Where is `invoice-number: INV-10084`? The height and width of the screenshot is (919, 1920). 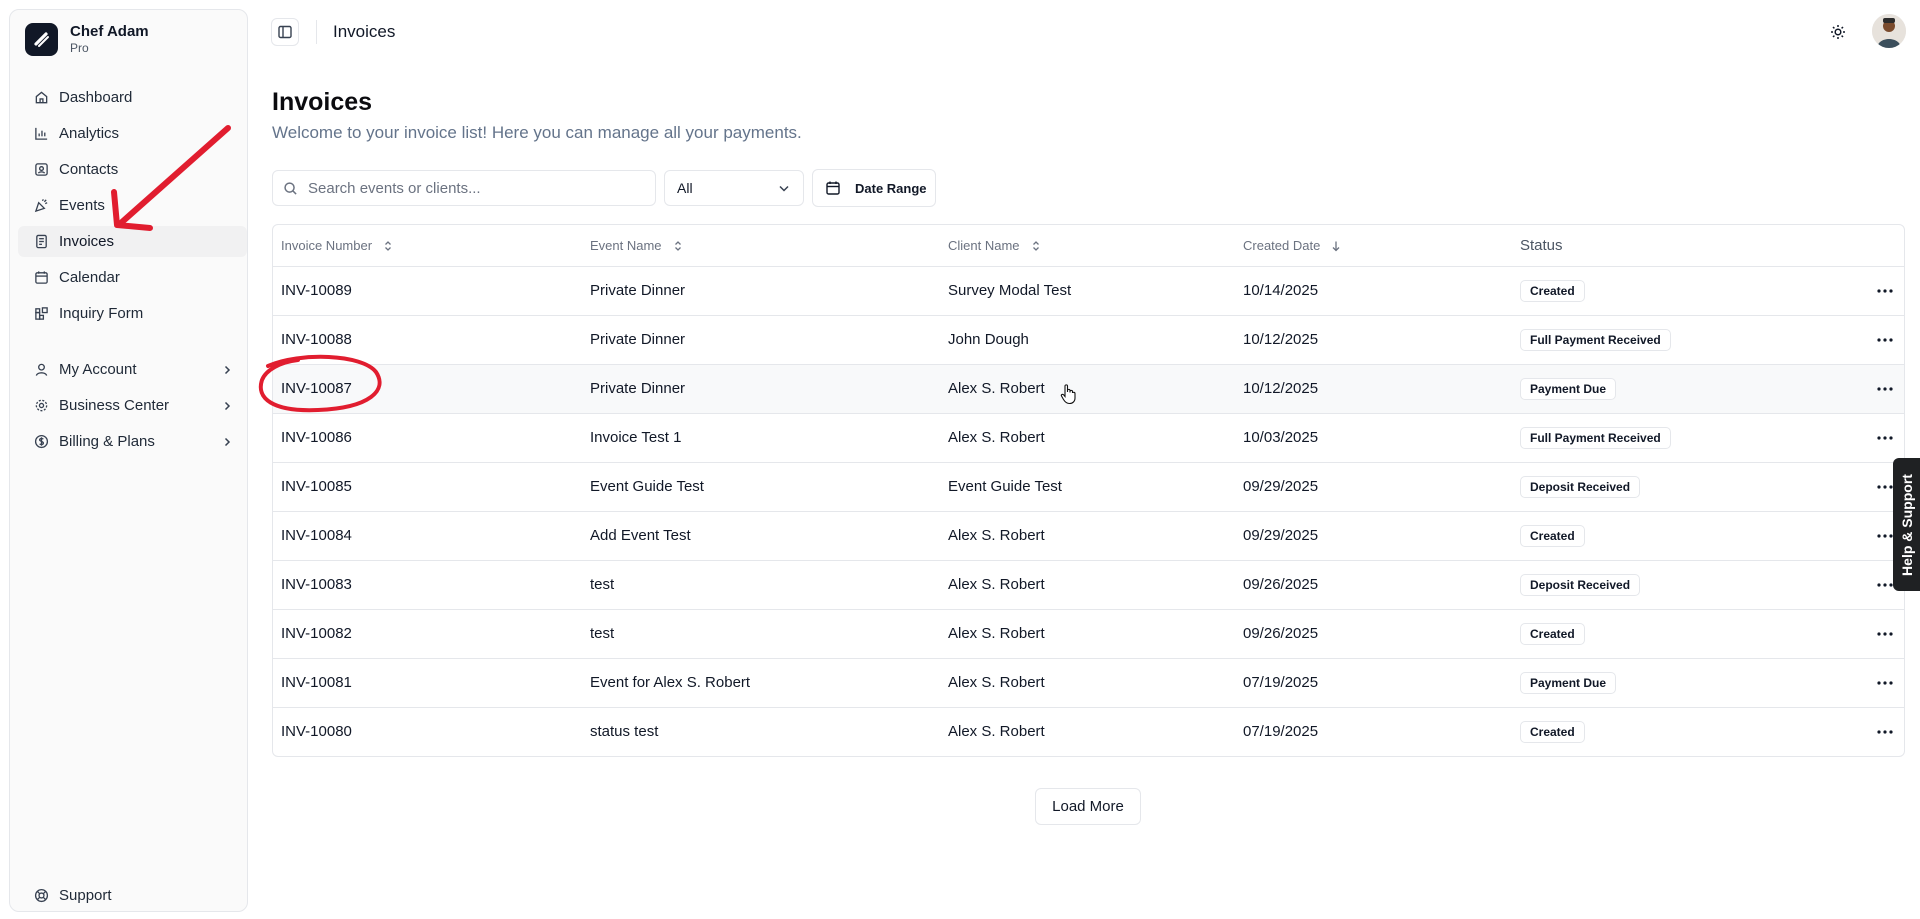
invoice-number: INV-10084 is located at coordinates (316, 535).